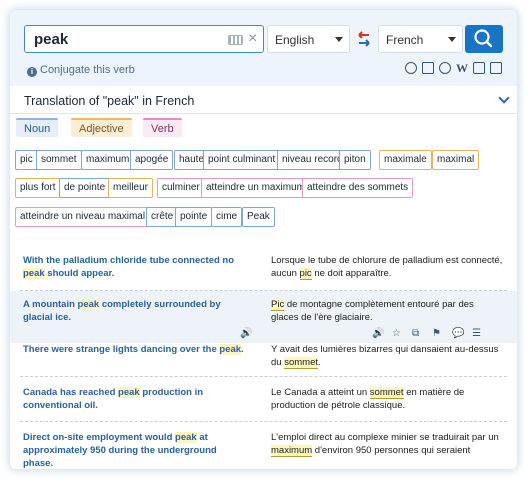 This screenshot has width=527, height=479. I want to click on translation-chip: niveau record, so click(312, 160).